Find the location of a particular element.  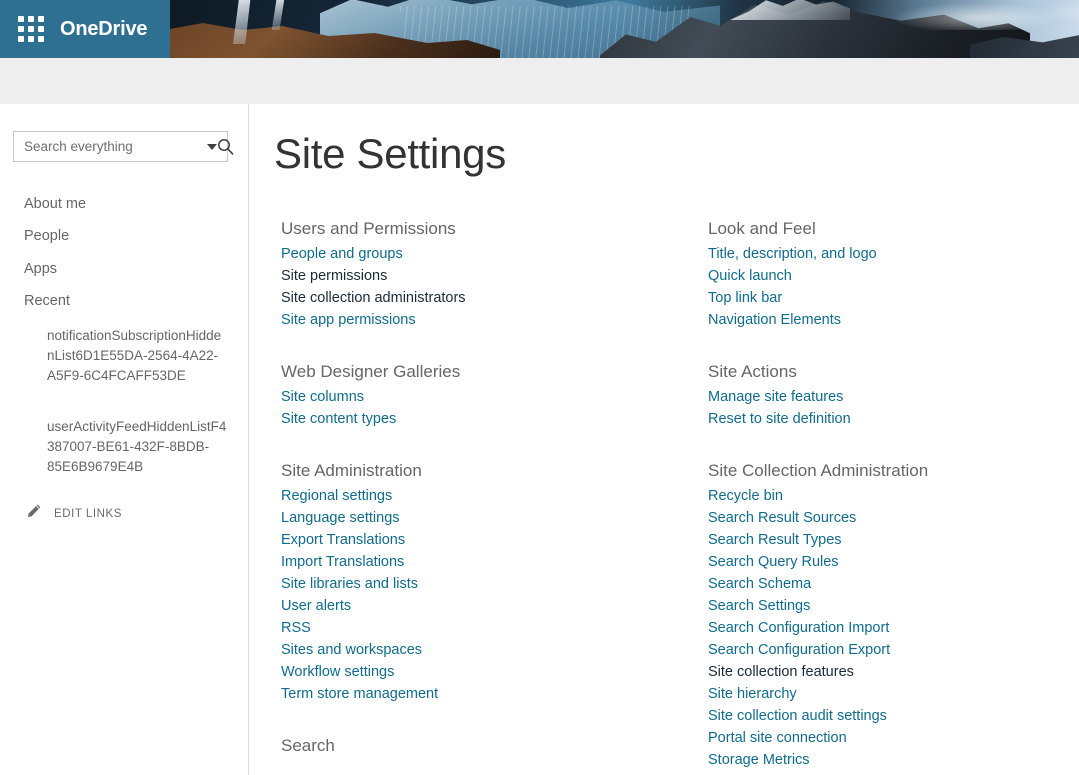

app-launcher-waffle-icon is located at coordinates (31, 29).